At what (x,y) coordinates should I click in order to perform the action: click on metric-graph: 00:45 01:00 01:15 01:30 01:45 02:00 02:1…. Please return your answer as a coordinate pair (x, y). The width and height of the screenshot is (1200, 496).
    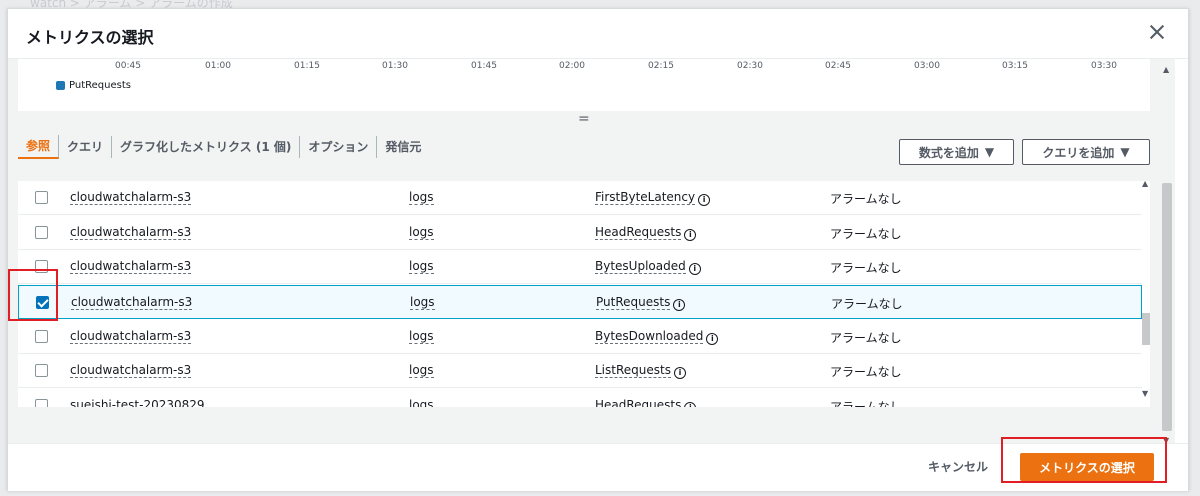
    Looking at the image, I should click on (584, 85).